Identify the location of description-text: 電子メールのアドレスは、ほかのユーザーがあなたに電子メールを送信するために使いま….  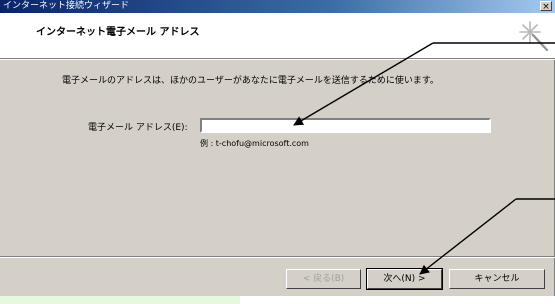
(250, 81).